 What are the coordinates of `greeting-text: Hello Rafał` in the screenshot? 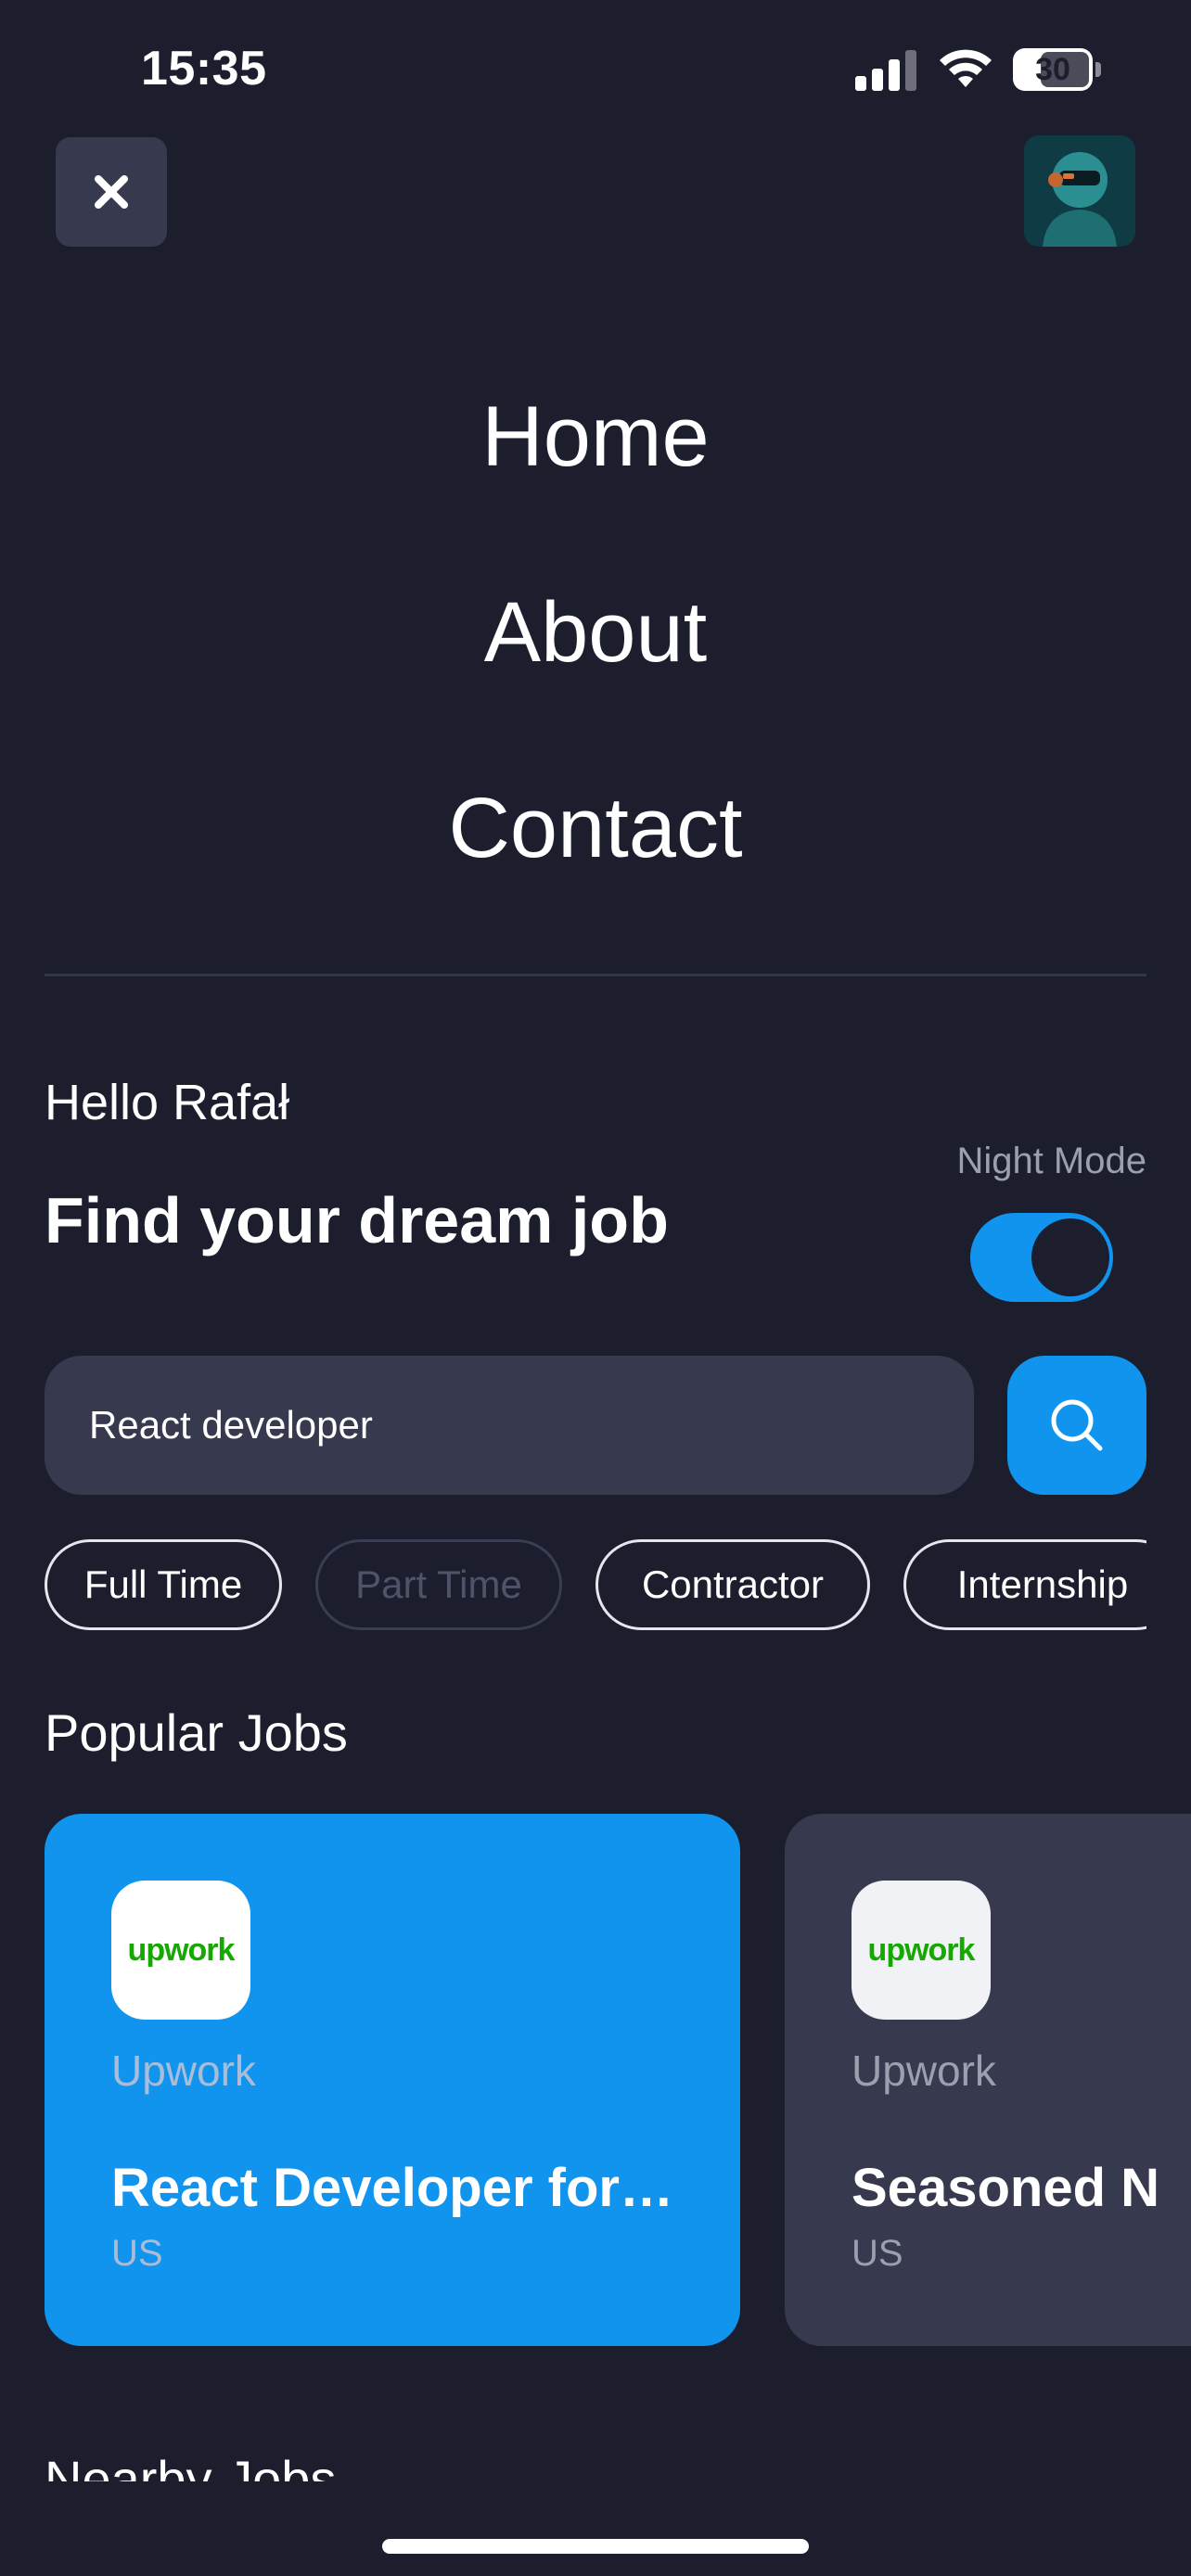 It's located at (167, 1102).